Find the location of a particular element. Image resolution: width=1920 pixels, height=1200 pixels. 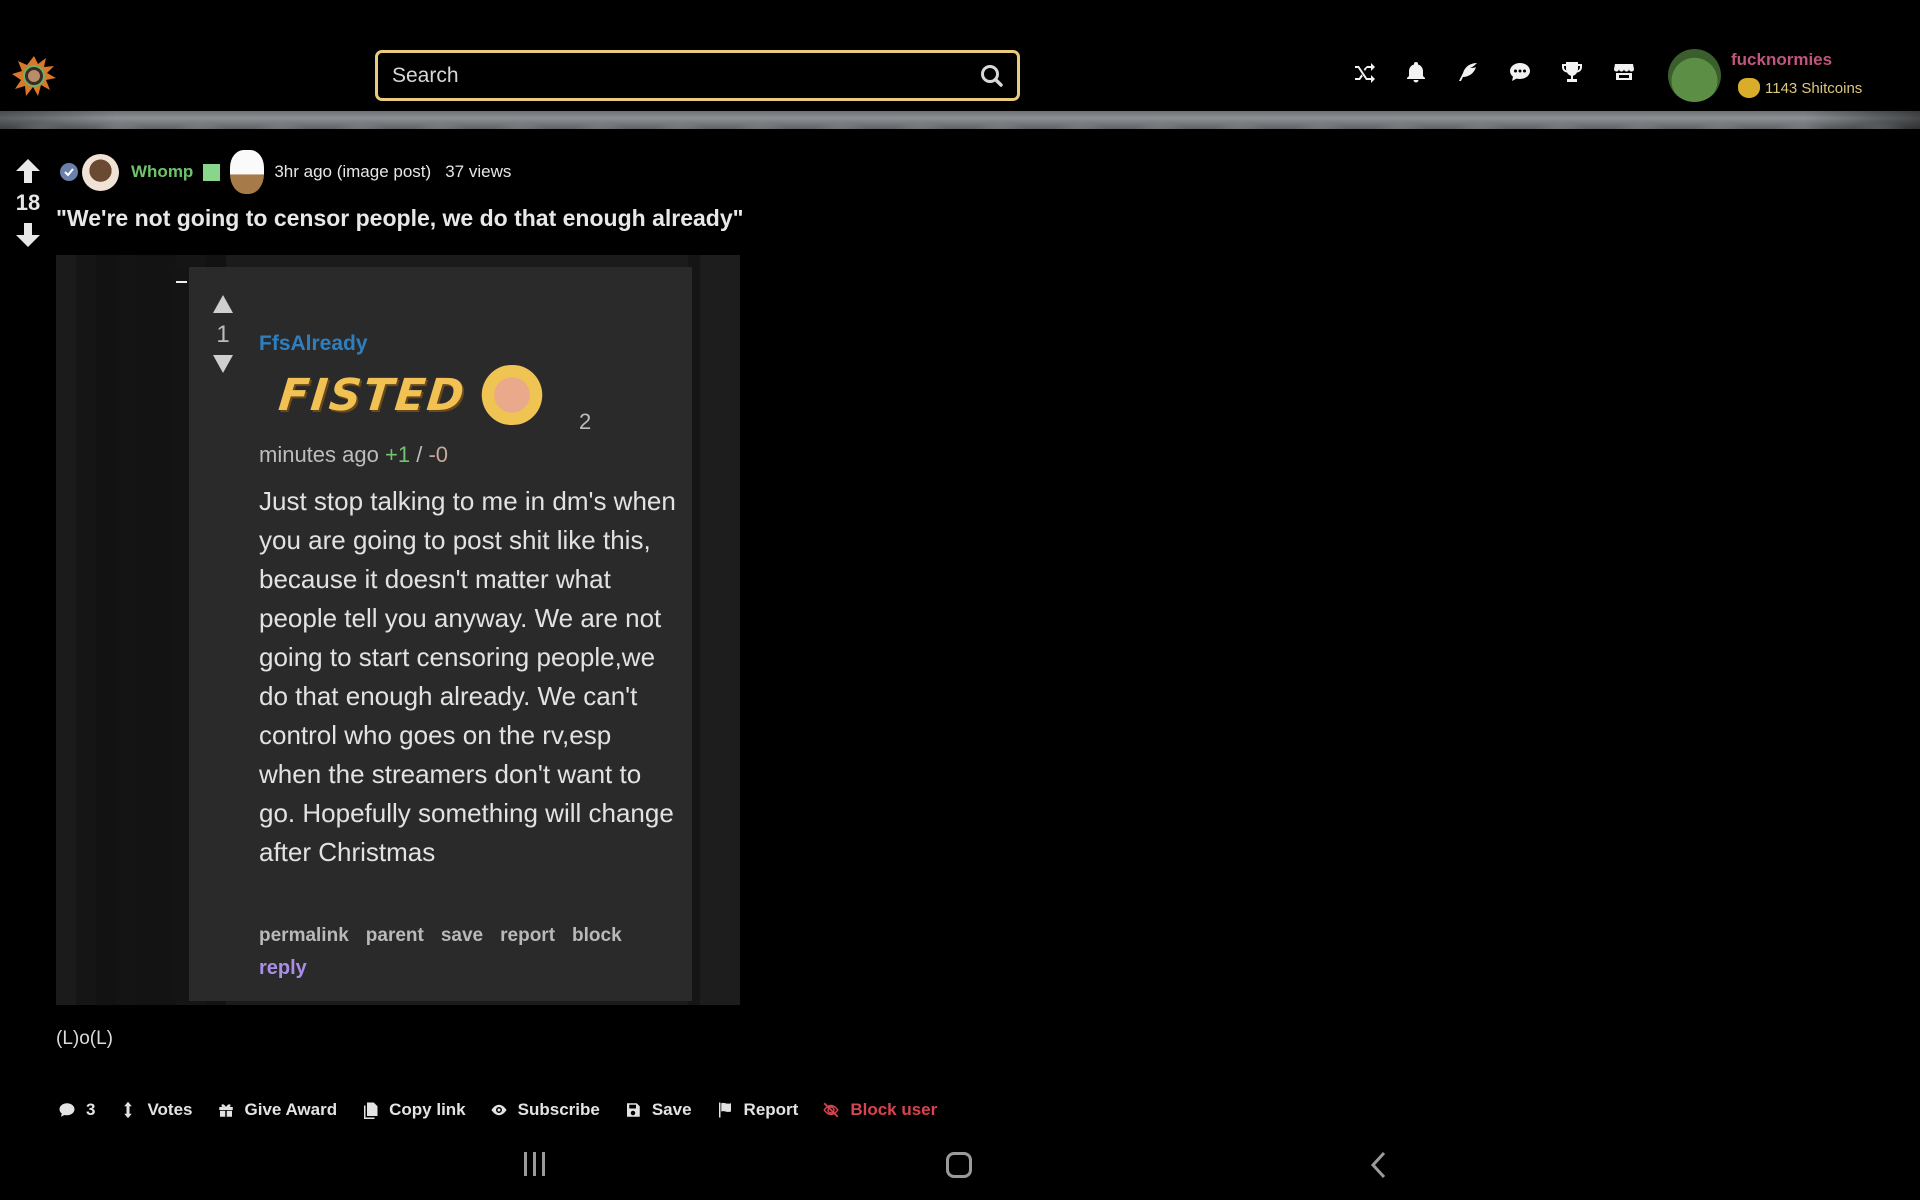

top-header: fucknormies 1143 Shitcoins is located at coordinates (960, 56).